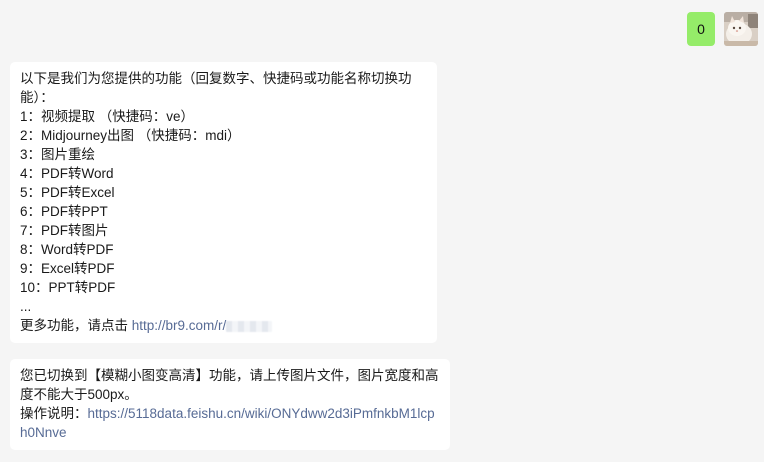 The image size is (764, 462). I want to click on feature-item: 8：Word转PDF, so click(67, 249).